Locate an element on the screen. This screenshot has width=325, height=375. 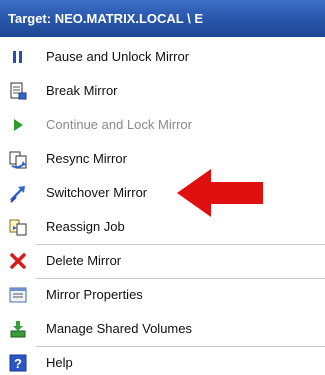
menu-item-label: Mirror Properties is located at coordinates (94, 294).